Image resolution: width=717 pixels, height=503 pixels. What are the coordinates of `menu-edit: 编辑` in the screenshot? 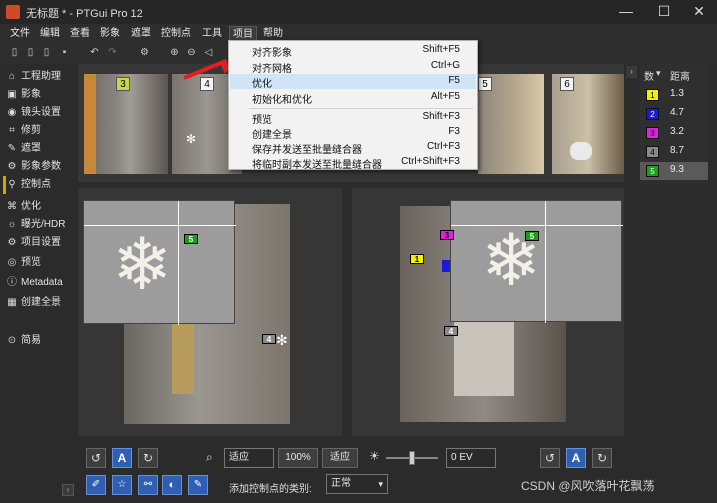 It's located at (50, 33).